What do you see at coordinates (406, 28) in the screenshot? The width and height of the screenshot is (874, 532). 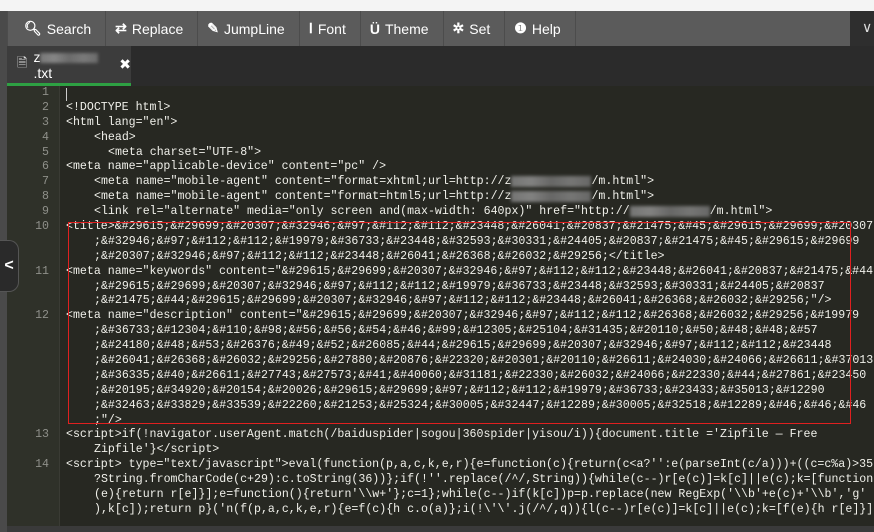 I see `theme-label: Theme` at bounding box center [406, 28].